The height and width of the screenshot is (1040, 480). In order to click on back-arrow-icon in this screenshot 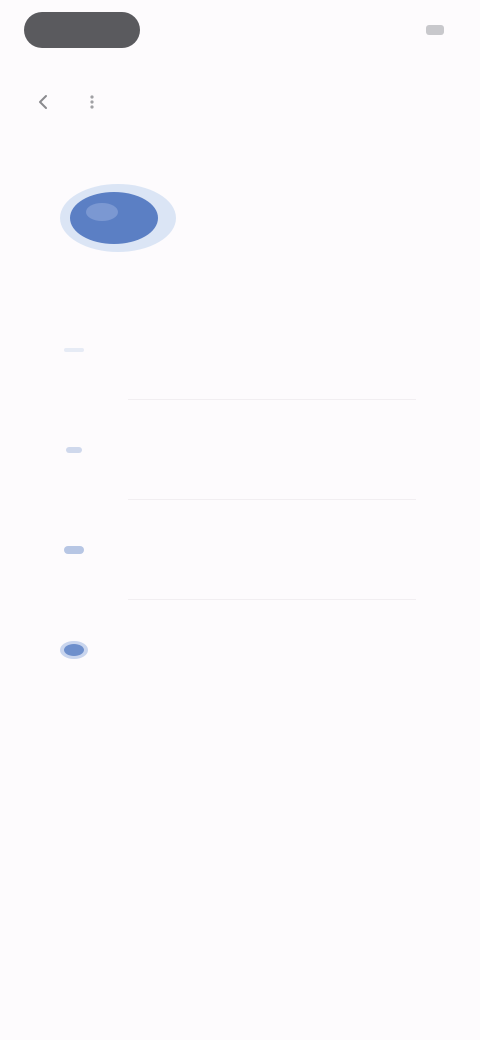, I will do `click(43, 102)`.